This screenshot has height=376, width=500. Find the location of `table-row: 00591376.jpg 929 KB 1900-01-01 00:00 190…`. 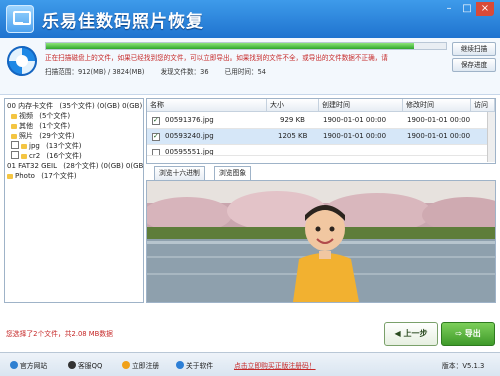

table-row: 00591376.jpg 929 KB 1900-01-01 00:00 190… is located at coordinates (317, 121).